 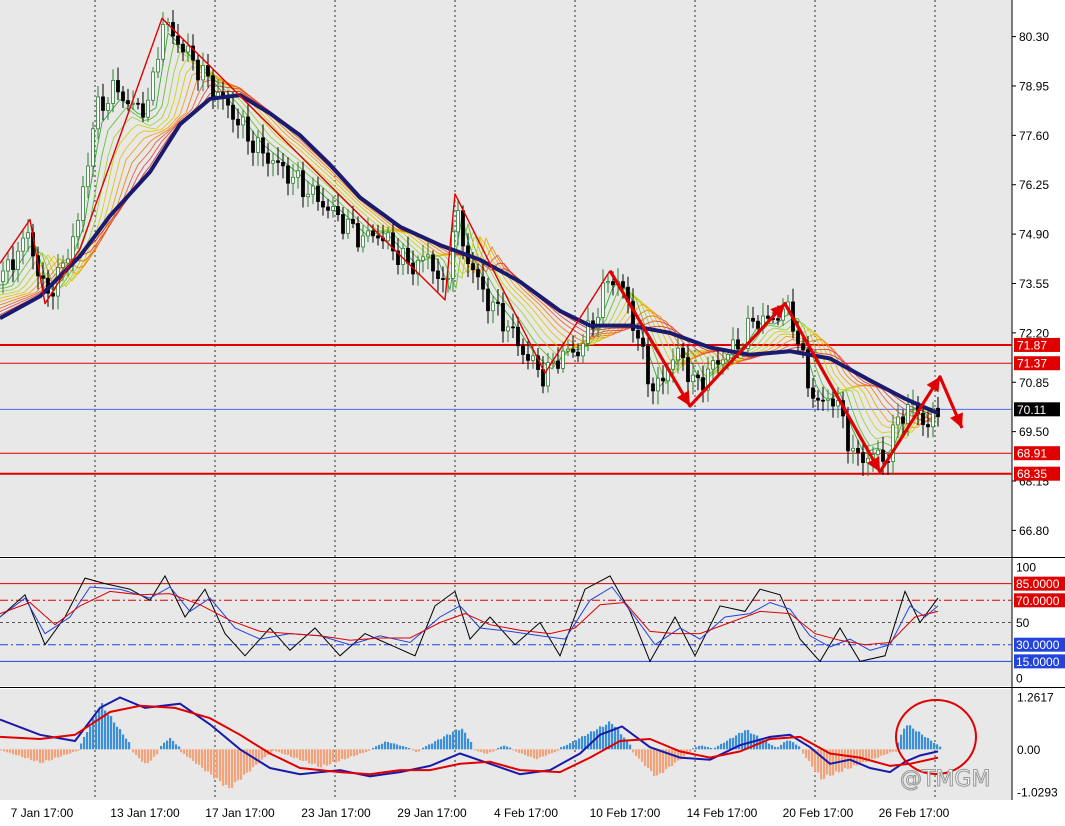 I want to click on current-price-label: 70.11, so click(x=1031, y=410).